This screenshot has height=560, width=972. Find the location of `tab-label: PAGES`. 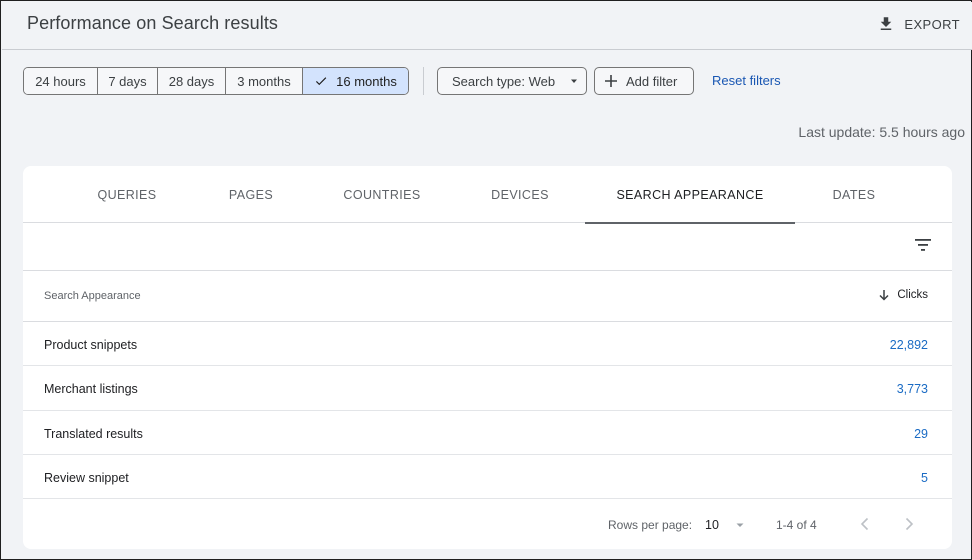

tab-label: PAGES is located at coordinates (251, 194).